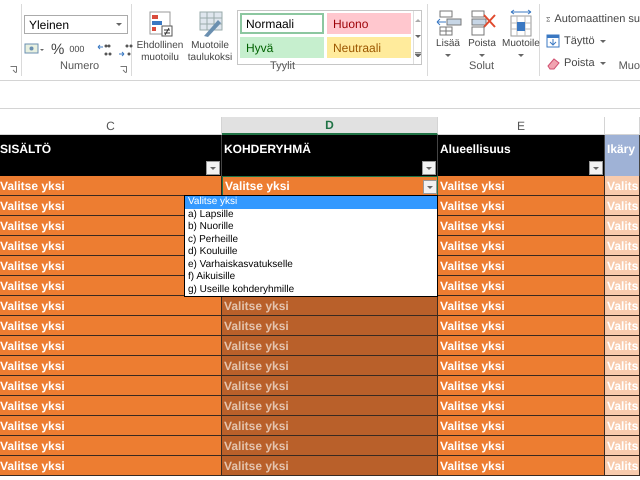 The height and width of the screenshot is (480, 640). Describe the element at coordinates (369, 47) in the screenshot. I see `cell-style-swatch: Neutraali` at that location.